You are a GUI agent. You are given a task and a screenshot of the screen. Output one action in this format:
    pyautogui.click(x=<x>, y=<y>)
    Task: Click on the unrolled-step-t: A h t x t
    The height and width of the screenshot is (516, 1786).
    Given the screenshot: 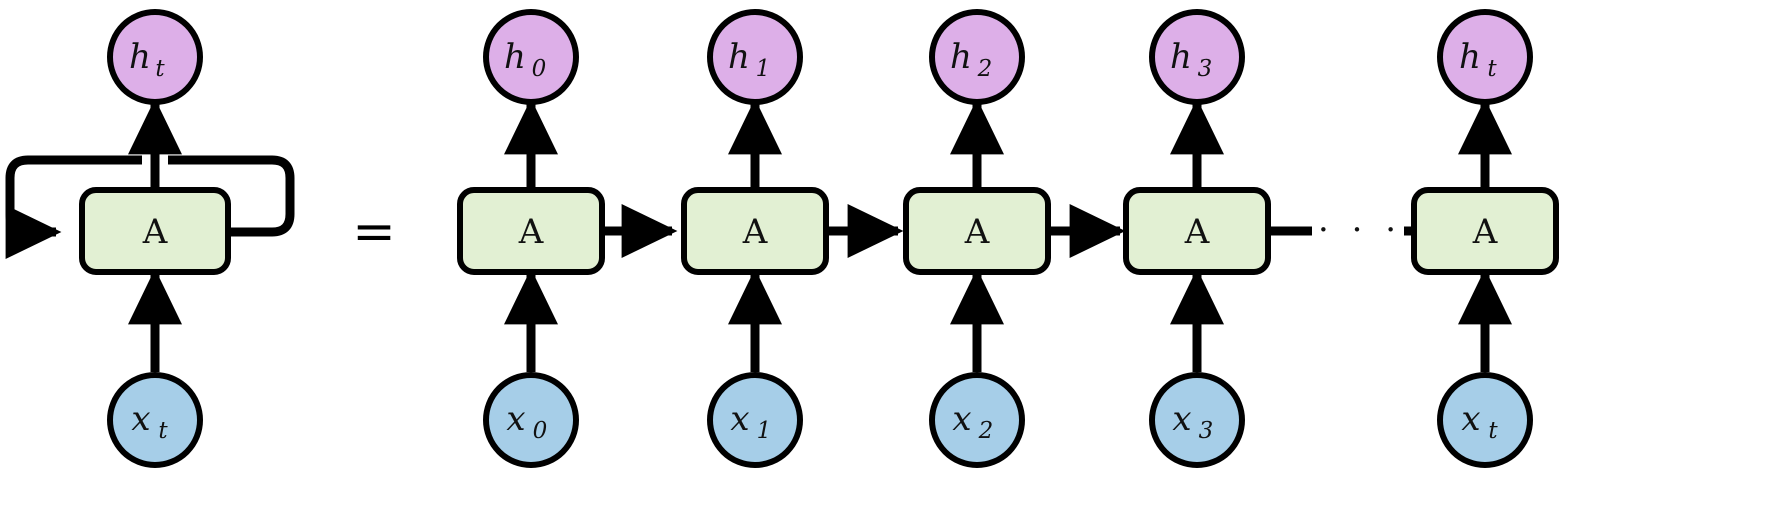 What is the action you would take?
    pyautogui.click(x=1485, y=238)
    